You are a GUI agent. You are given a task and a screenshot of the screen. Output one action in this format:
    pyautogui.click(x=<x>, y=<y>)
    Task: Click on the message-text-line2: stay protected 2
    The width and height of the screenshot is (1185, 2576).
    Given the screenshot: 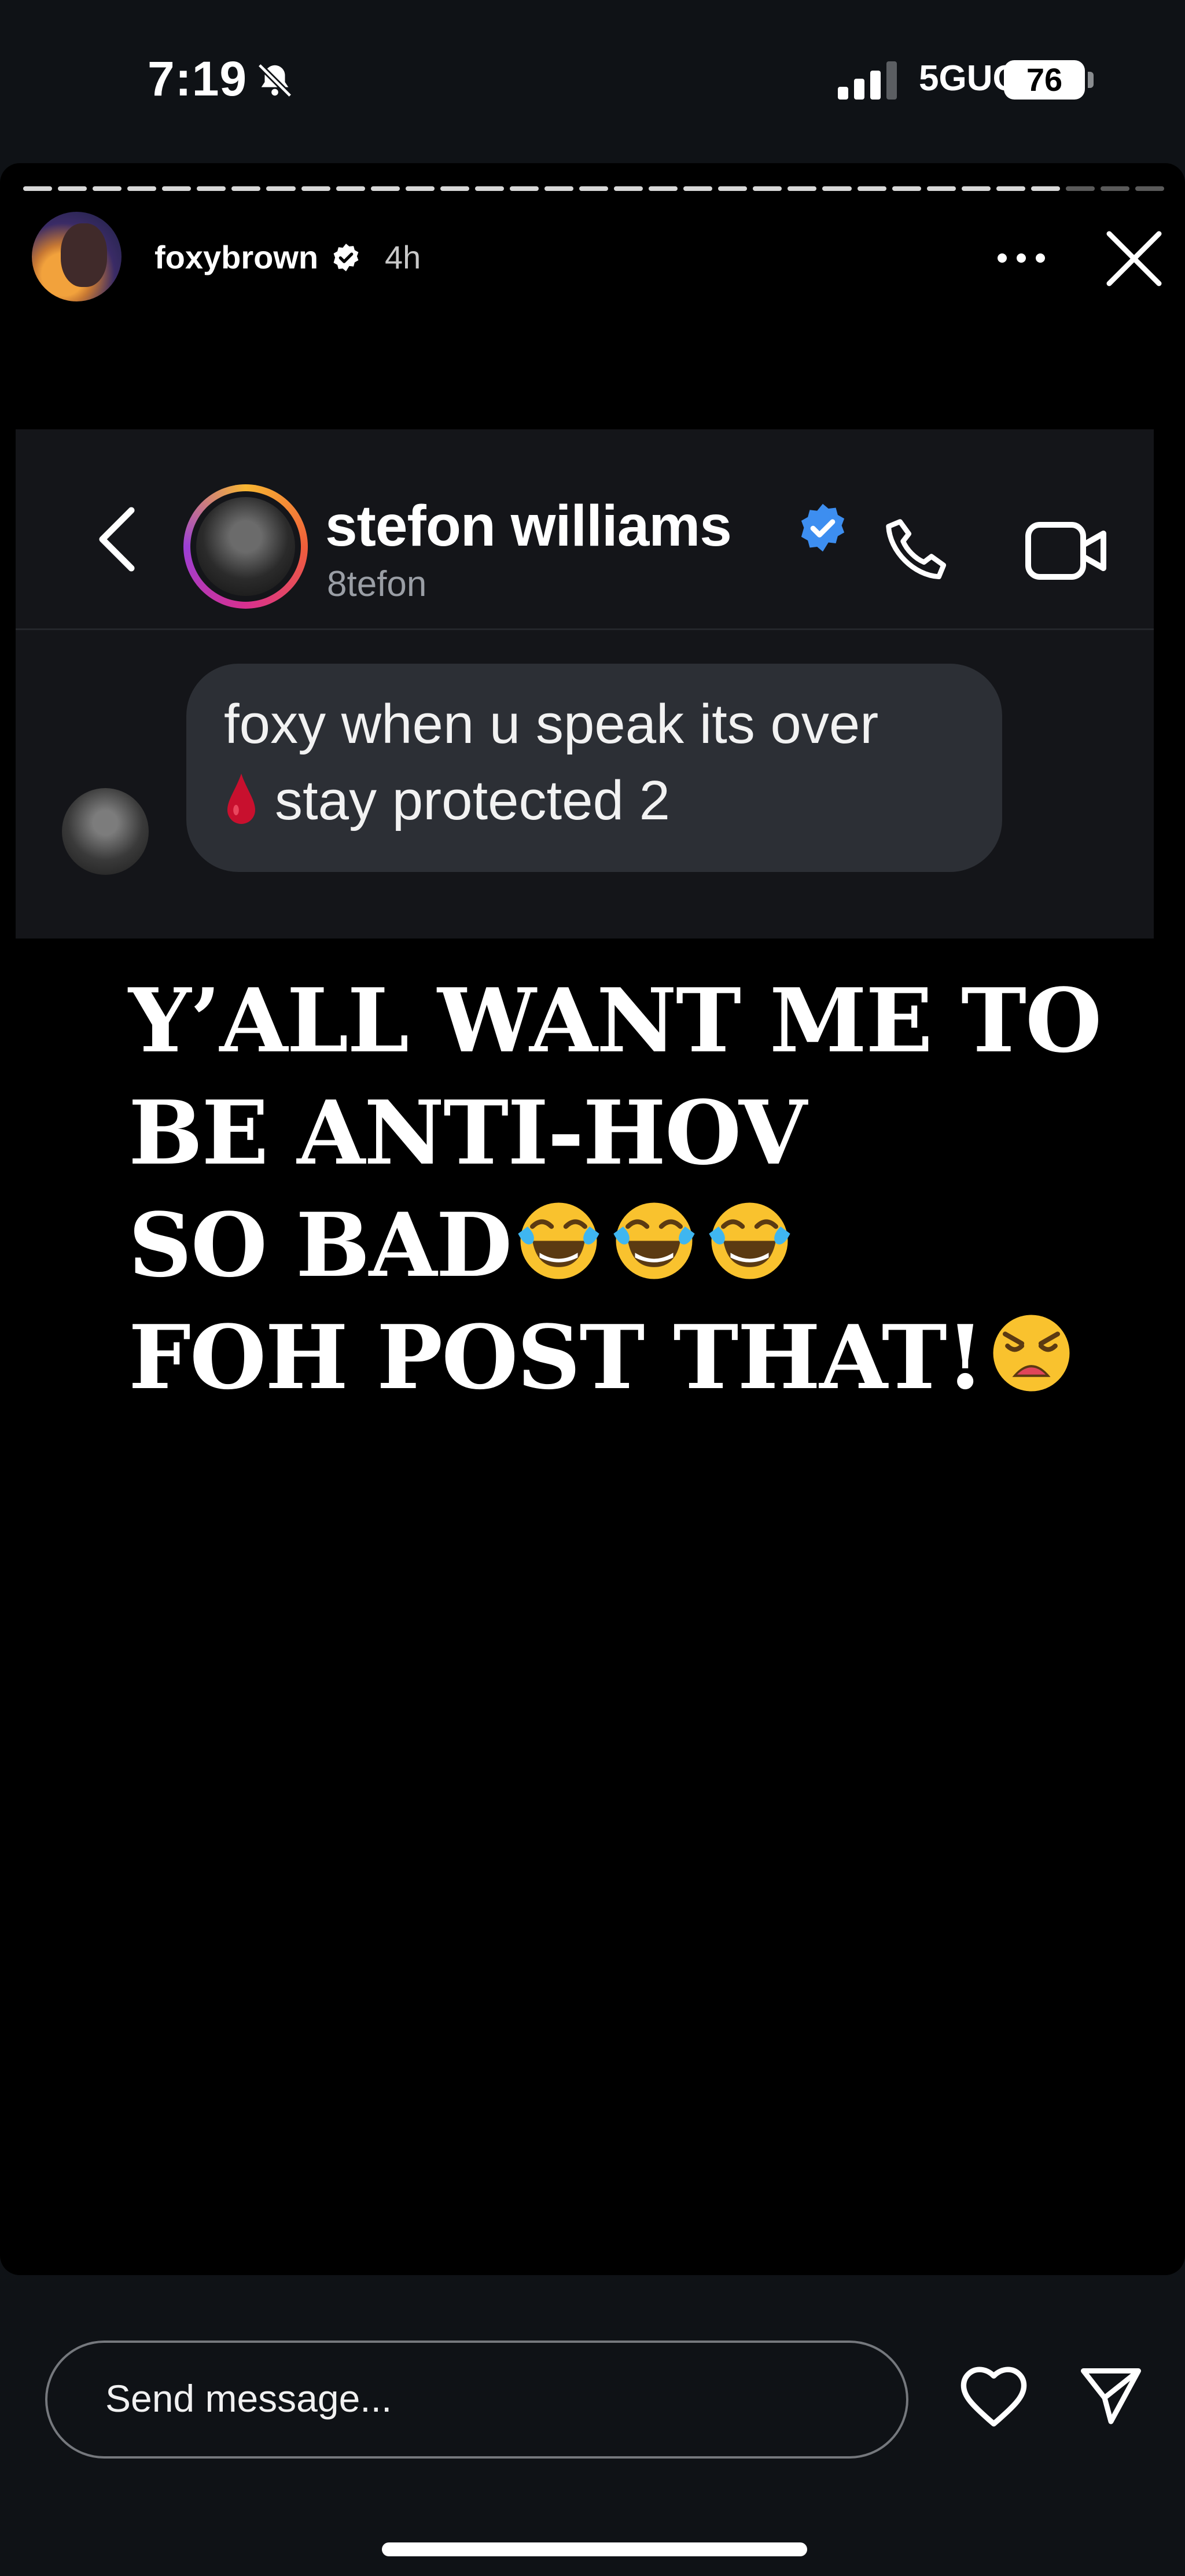 What is the action you would take?
    pyautogui.click(x=473, y=800)
    